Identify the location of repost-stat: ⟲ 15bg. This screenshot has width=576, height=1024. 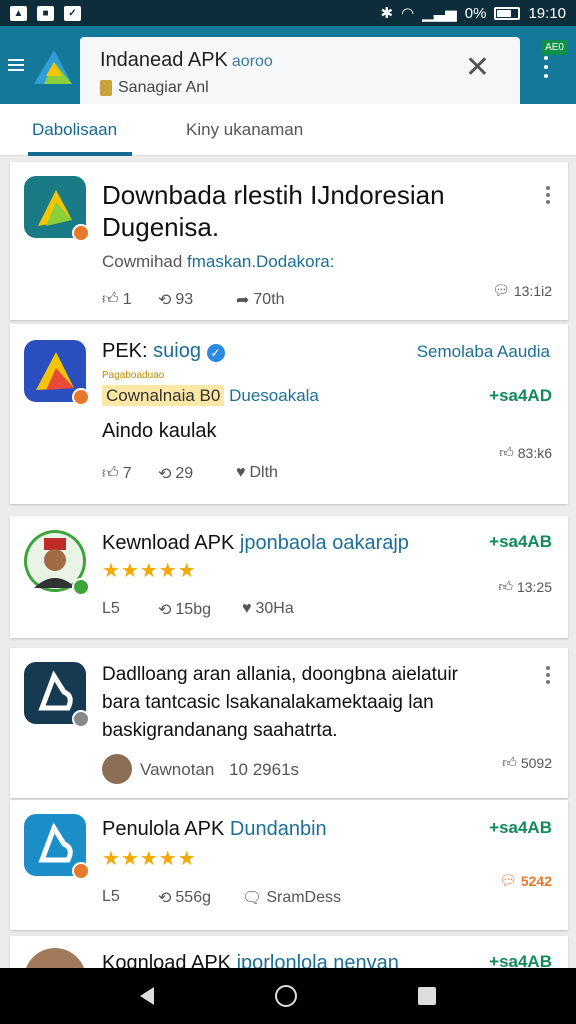
(184, 610).